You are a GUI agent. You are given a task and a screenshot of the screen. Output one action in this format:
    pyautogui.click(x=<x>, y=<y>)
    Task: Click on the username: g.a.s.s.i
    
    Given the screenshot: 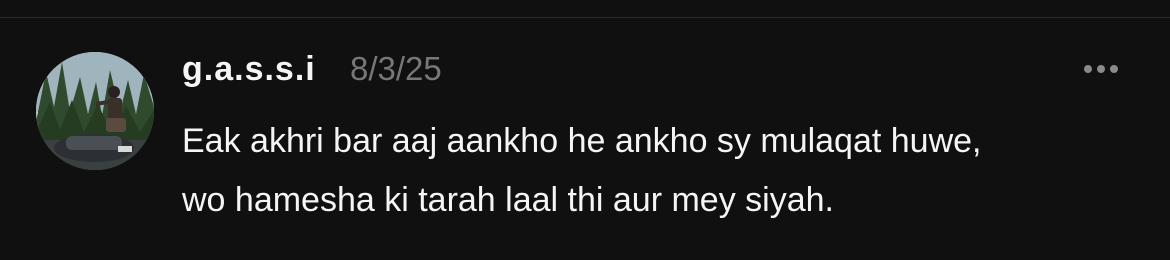 What is the action you would take?
    pyautogui.click(x=249, y=69)
    